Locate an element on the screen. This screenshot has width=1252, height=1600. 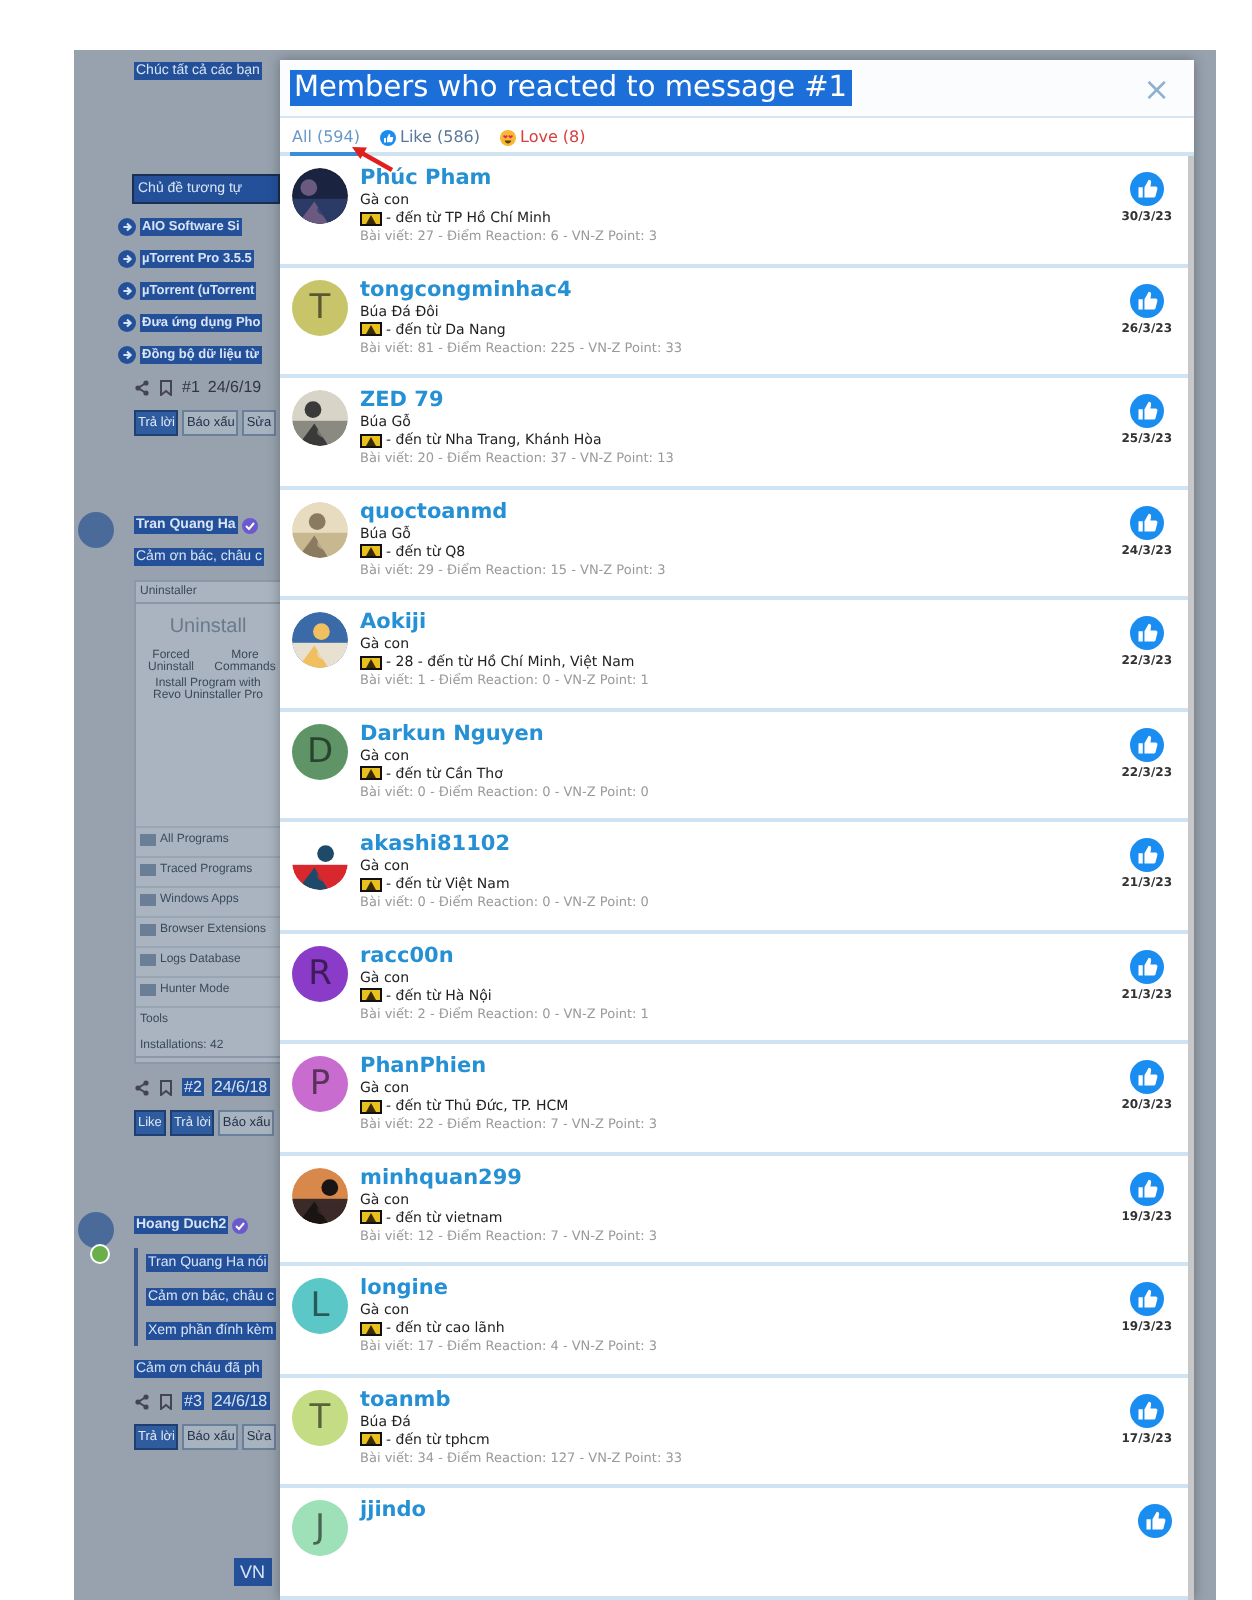
uninstall-label: Uninstall is located at coordinates (208, 628).